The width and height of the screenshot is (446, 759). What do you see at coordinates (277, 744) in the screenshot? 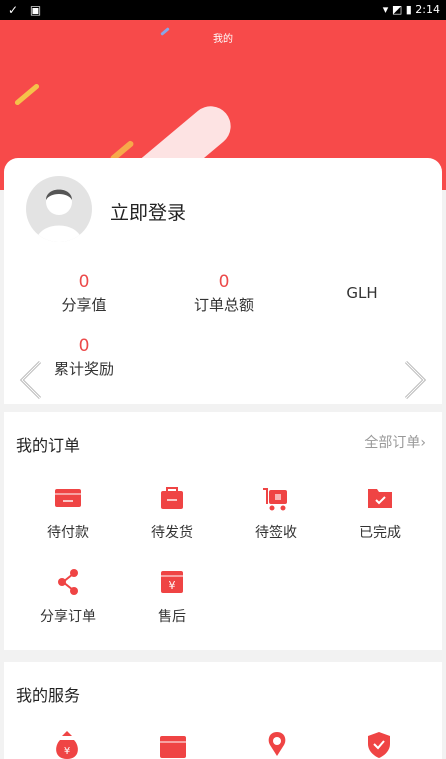
I see `location-pin-icon` at bounding box center [277, 744].